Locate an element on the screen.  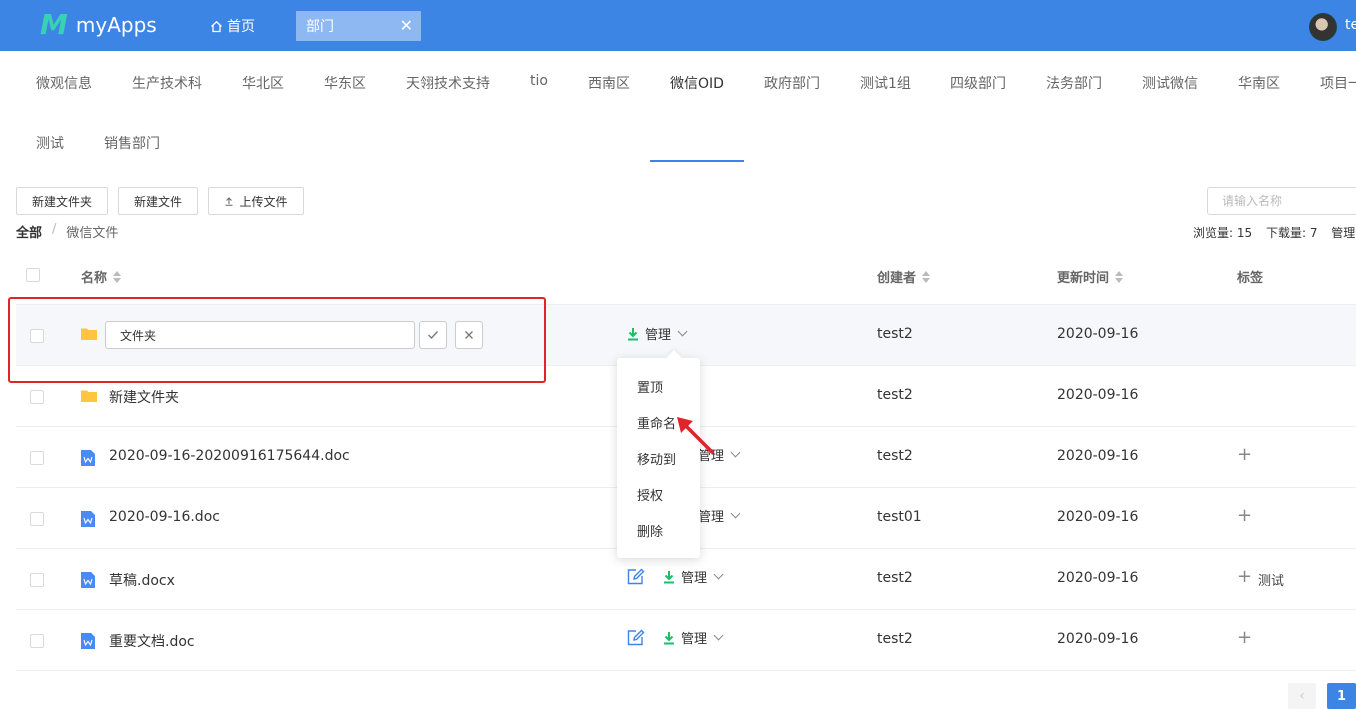
column-name: 名称 is located at coordinates (101, 276).